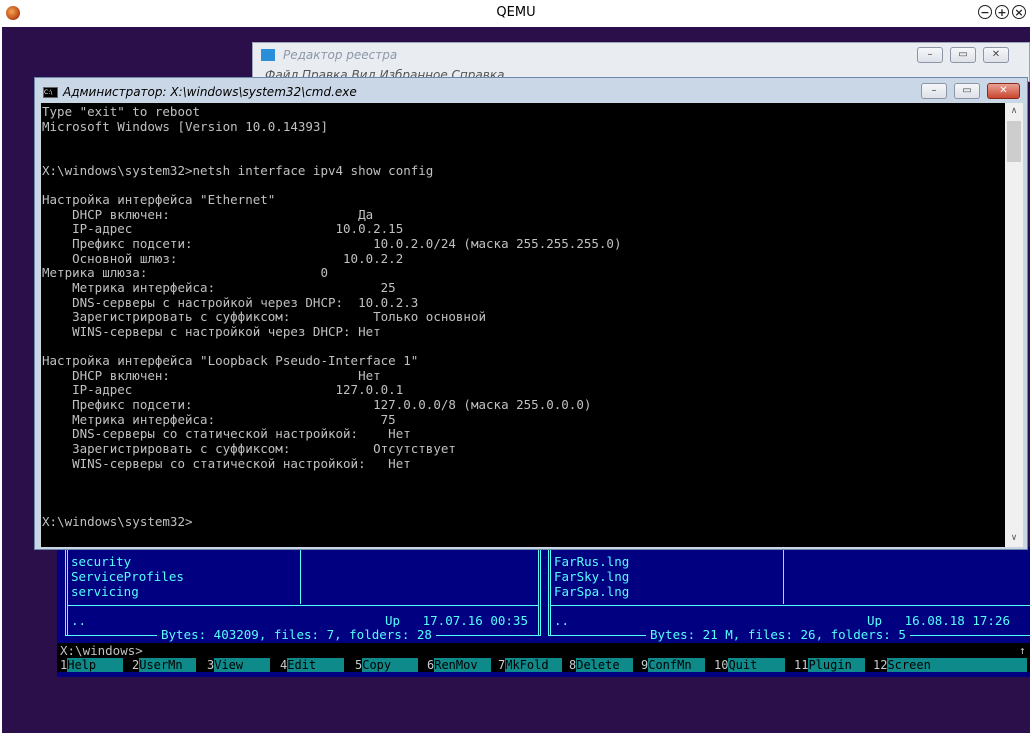 The image size is (1032, 736). What do you see at coordinates (223, 390) in the screenshot?
I see `console-line: IP-адрес 127.0.0.1` at bounding box center [223, 390].